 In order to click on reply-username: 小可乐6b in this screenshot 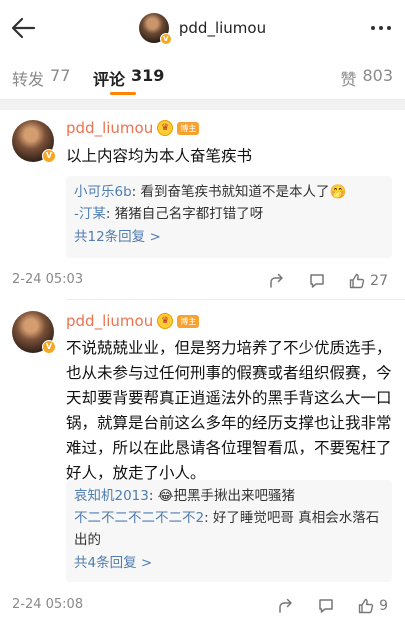, I will do `click(103, 192)`.